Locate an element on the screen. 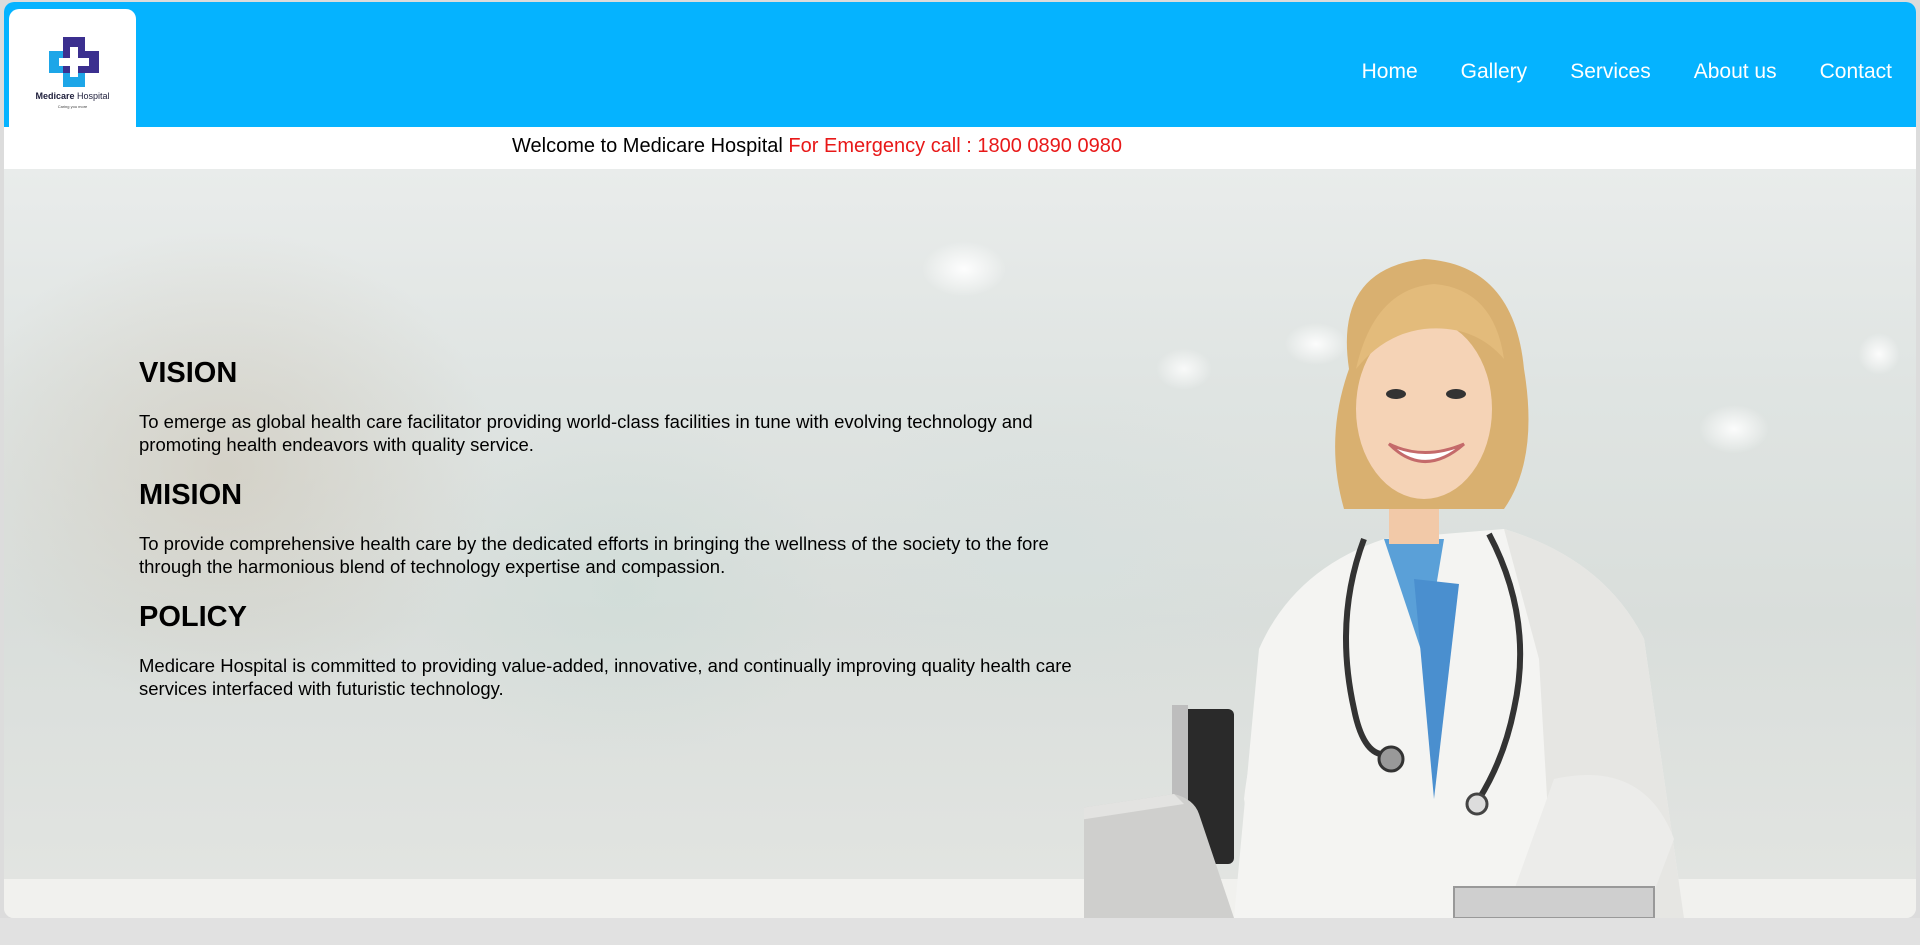  medical-cross-icon is located at coordinates (74, 62).